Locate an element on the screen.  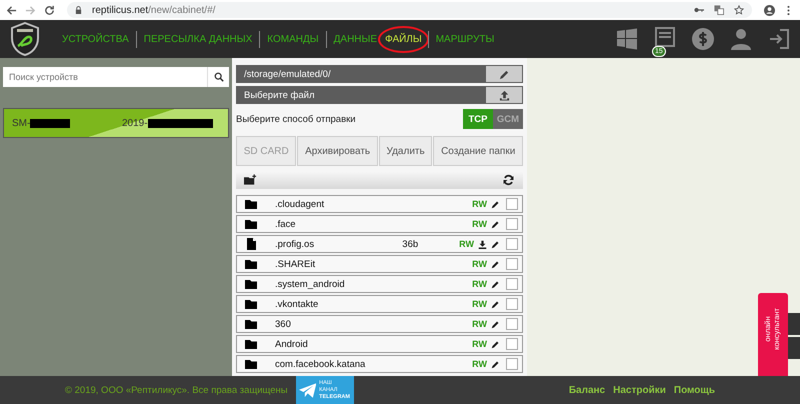
star-icon is located at coordinates (739, 10).